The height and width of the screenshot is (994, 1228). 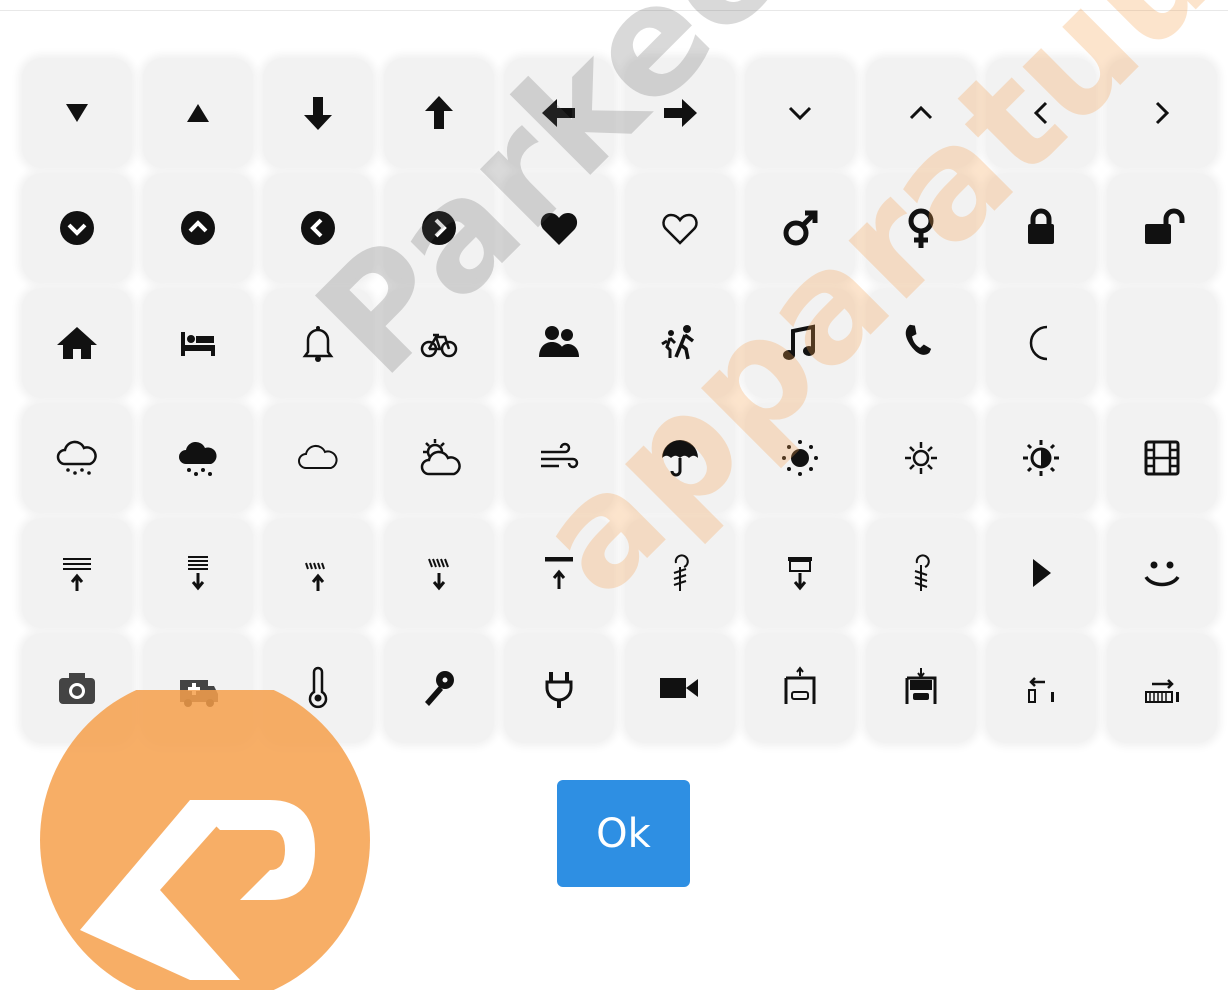 I want to click on bell-icon, so click(x=318, y=343).